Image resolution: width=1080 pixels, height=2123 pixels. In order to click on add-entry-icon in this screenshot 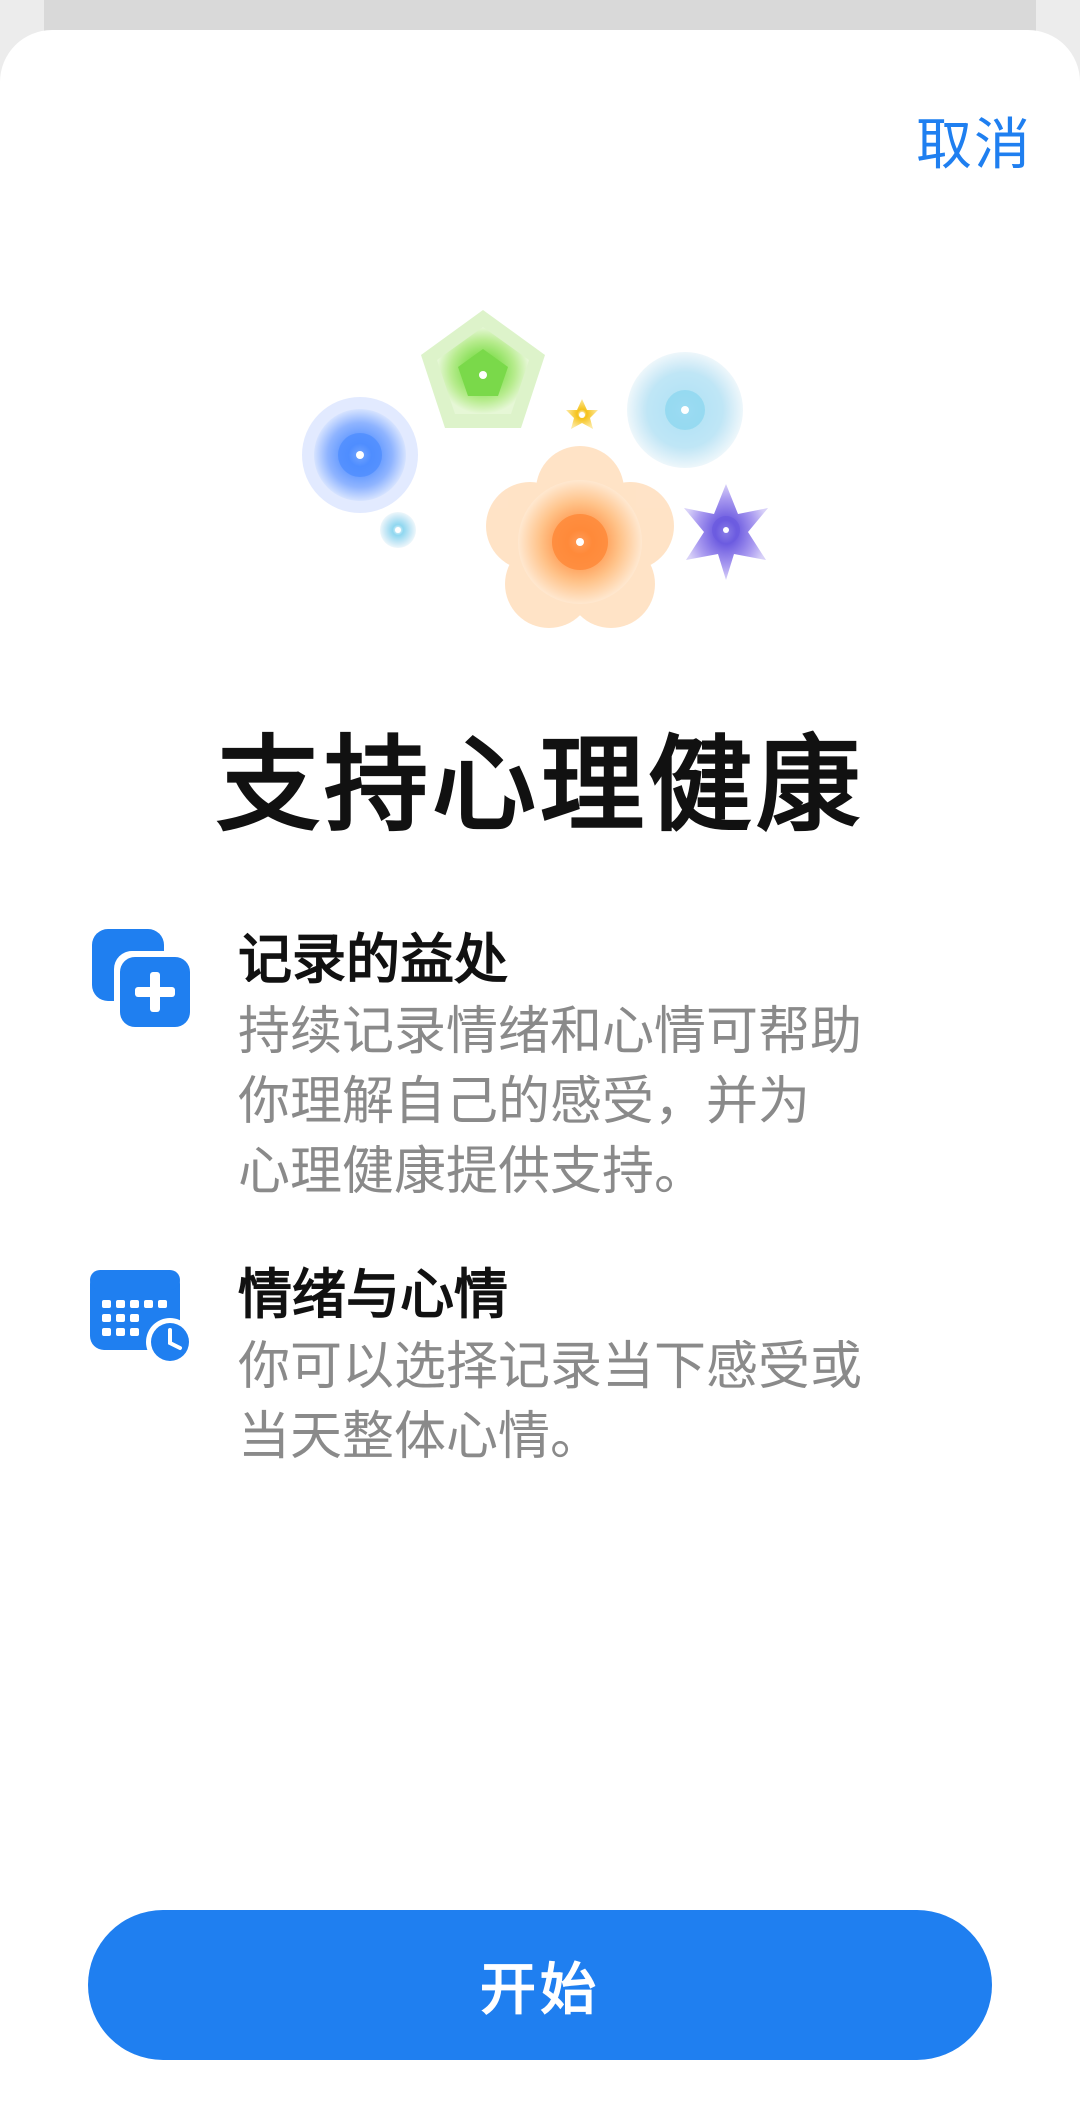, I will do `click(143, 980)`.